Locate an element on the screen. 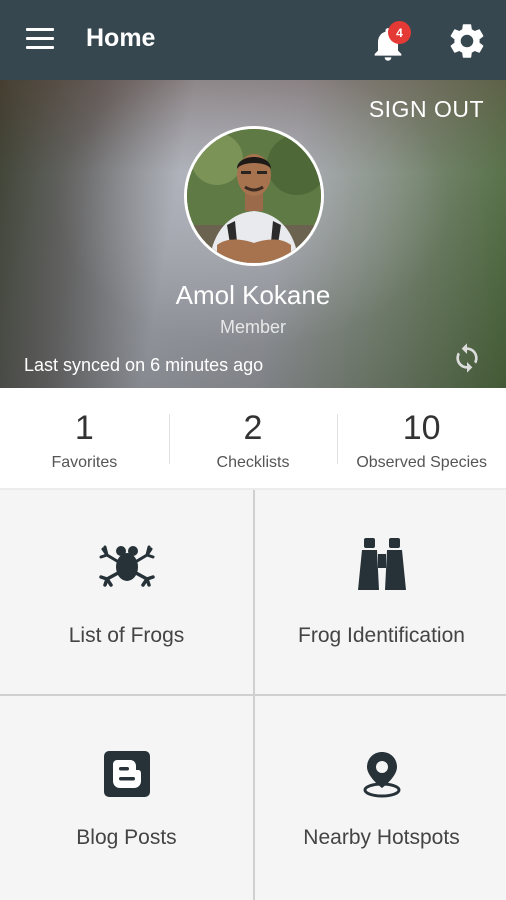 The width and height of the screenshot is (506, 900). tile-blog-posts: Blog Posts is located at coordinates (126, 798).